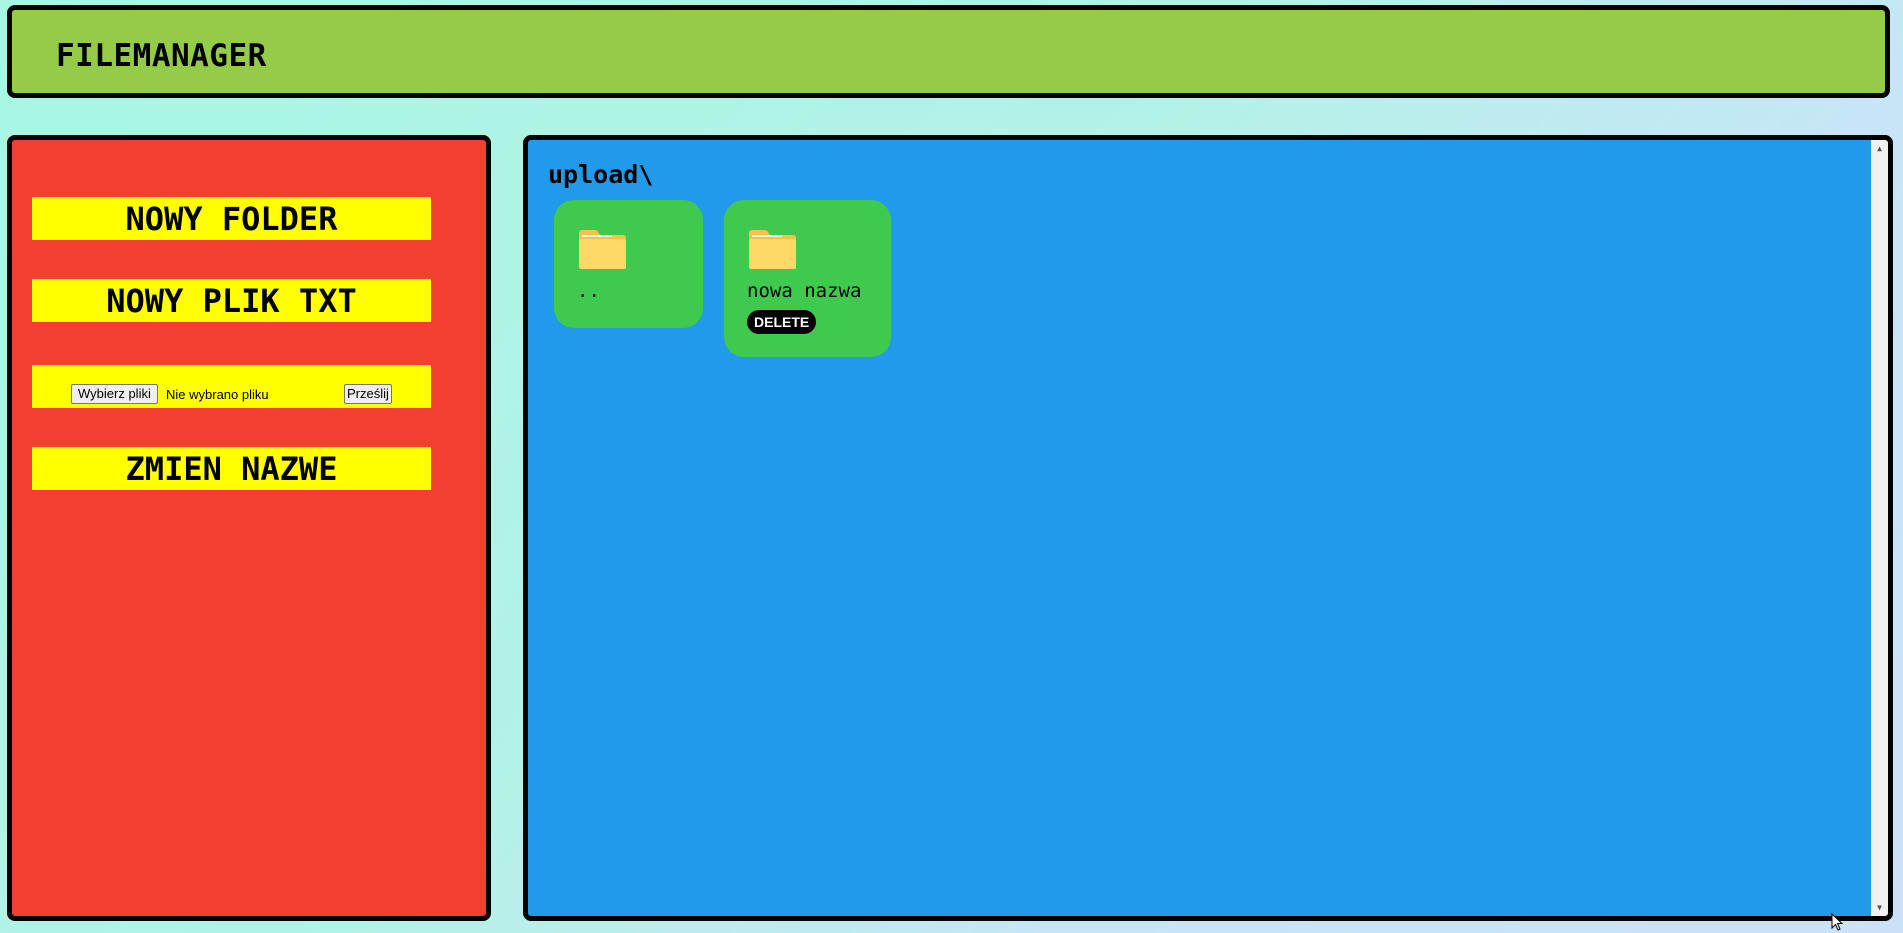  Describe the element at coordinates (1879, 148) in the screenshot. I see `scroll-up-icon: ▲` at that location.